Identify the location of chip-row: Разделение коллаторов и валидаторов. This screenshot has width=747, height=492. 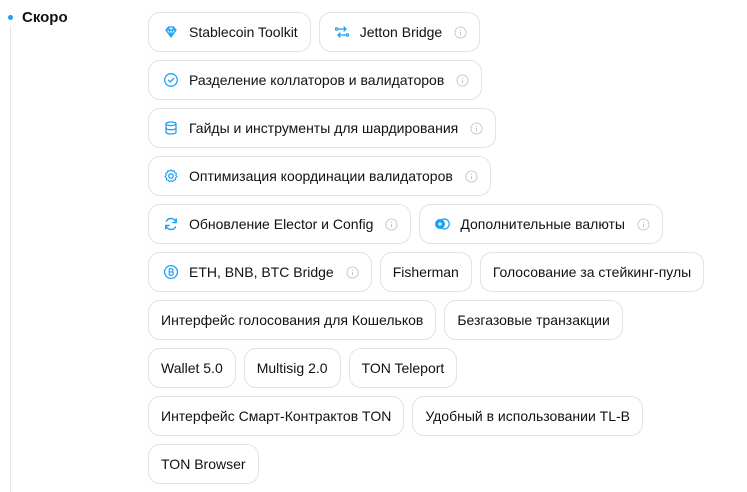
(445, 80).